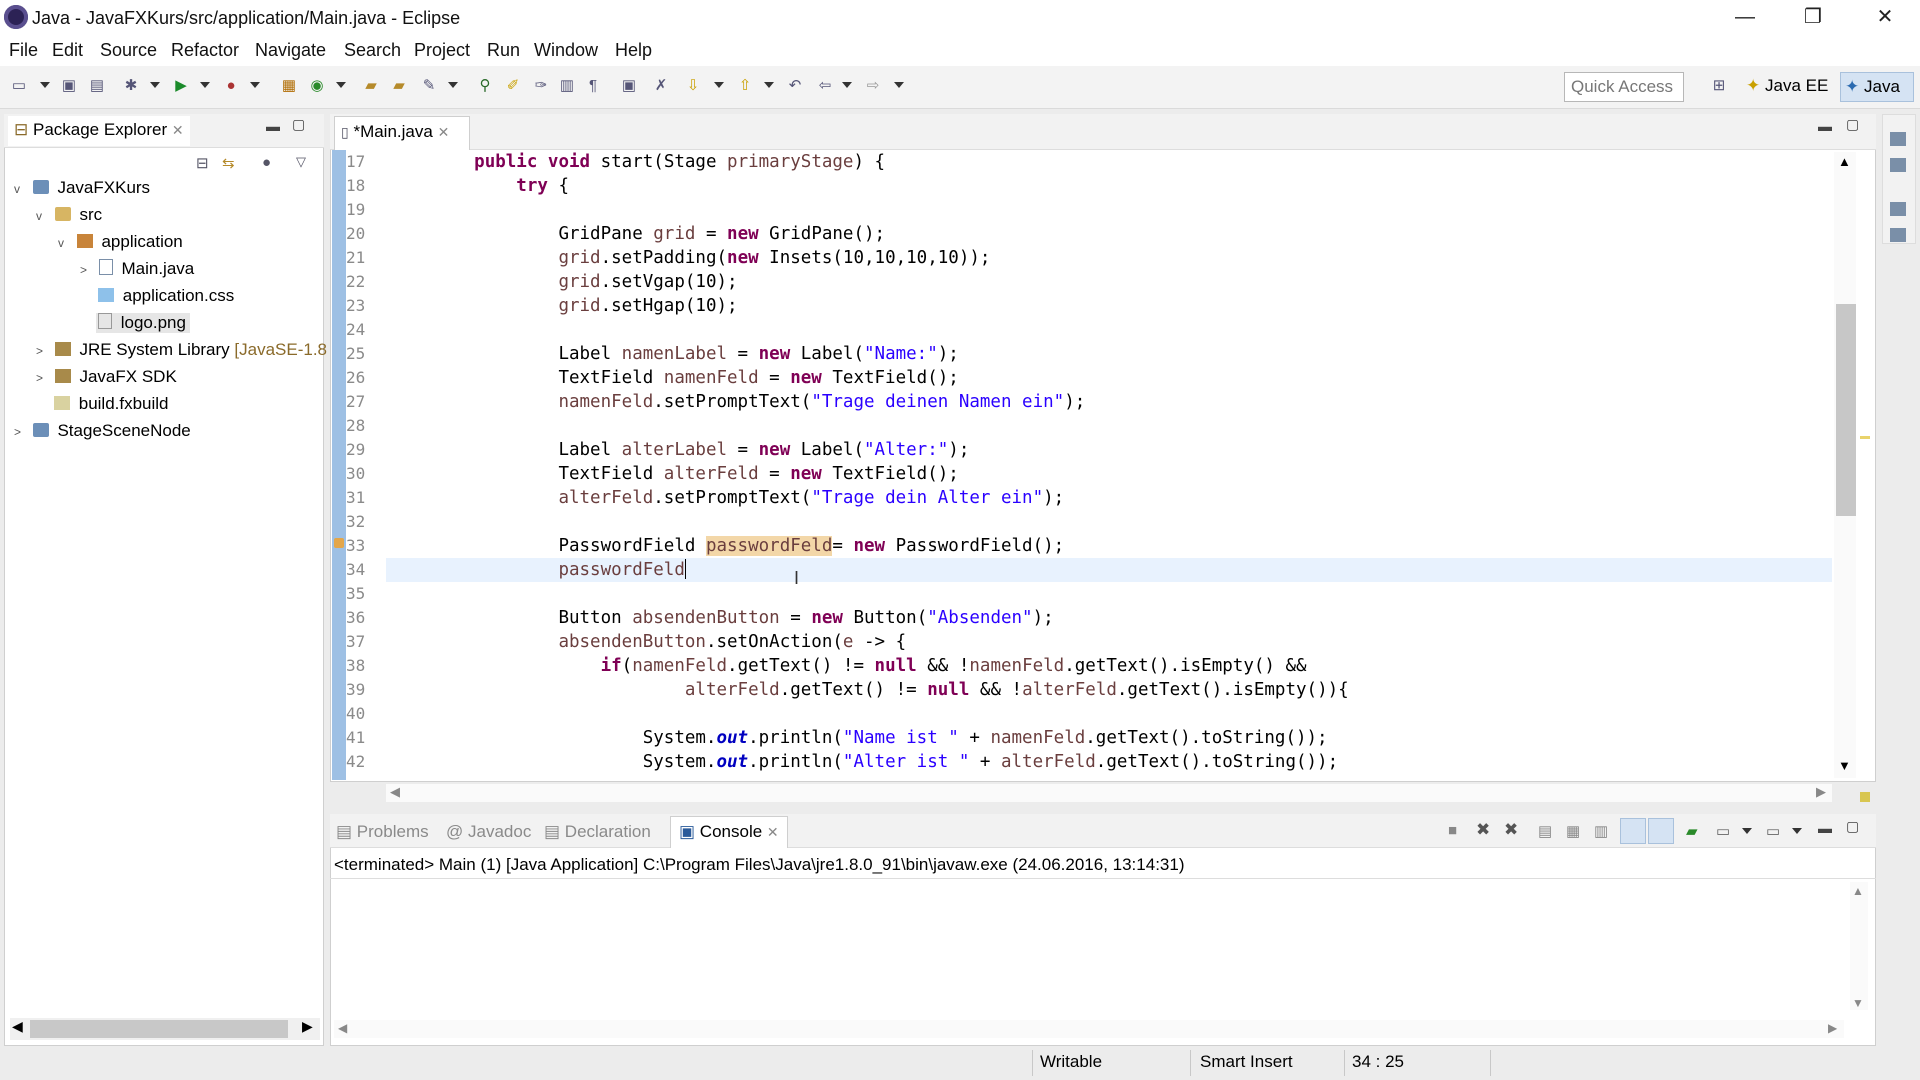 The width and height of the screenshot is (1920, 1080). I want to click on open-console-dropdown-icon, so click(1797, 831).